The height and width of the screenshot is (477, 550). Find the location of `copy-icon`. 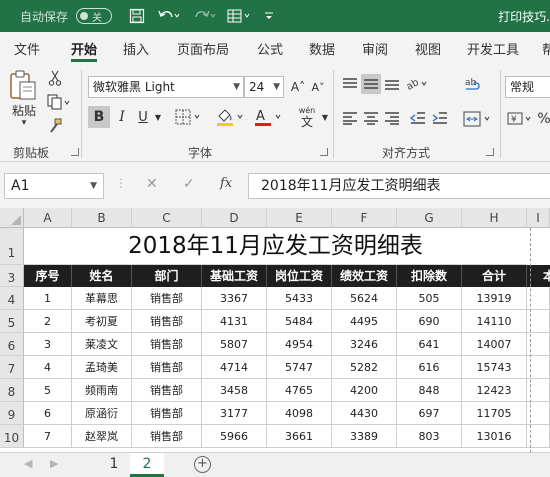

copy-icon is located at coordinates (60, 102).